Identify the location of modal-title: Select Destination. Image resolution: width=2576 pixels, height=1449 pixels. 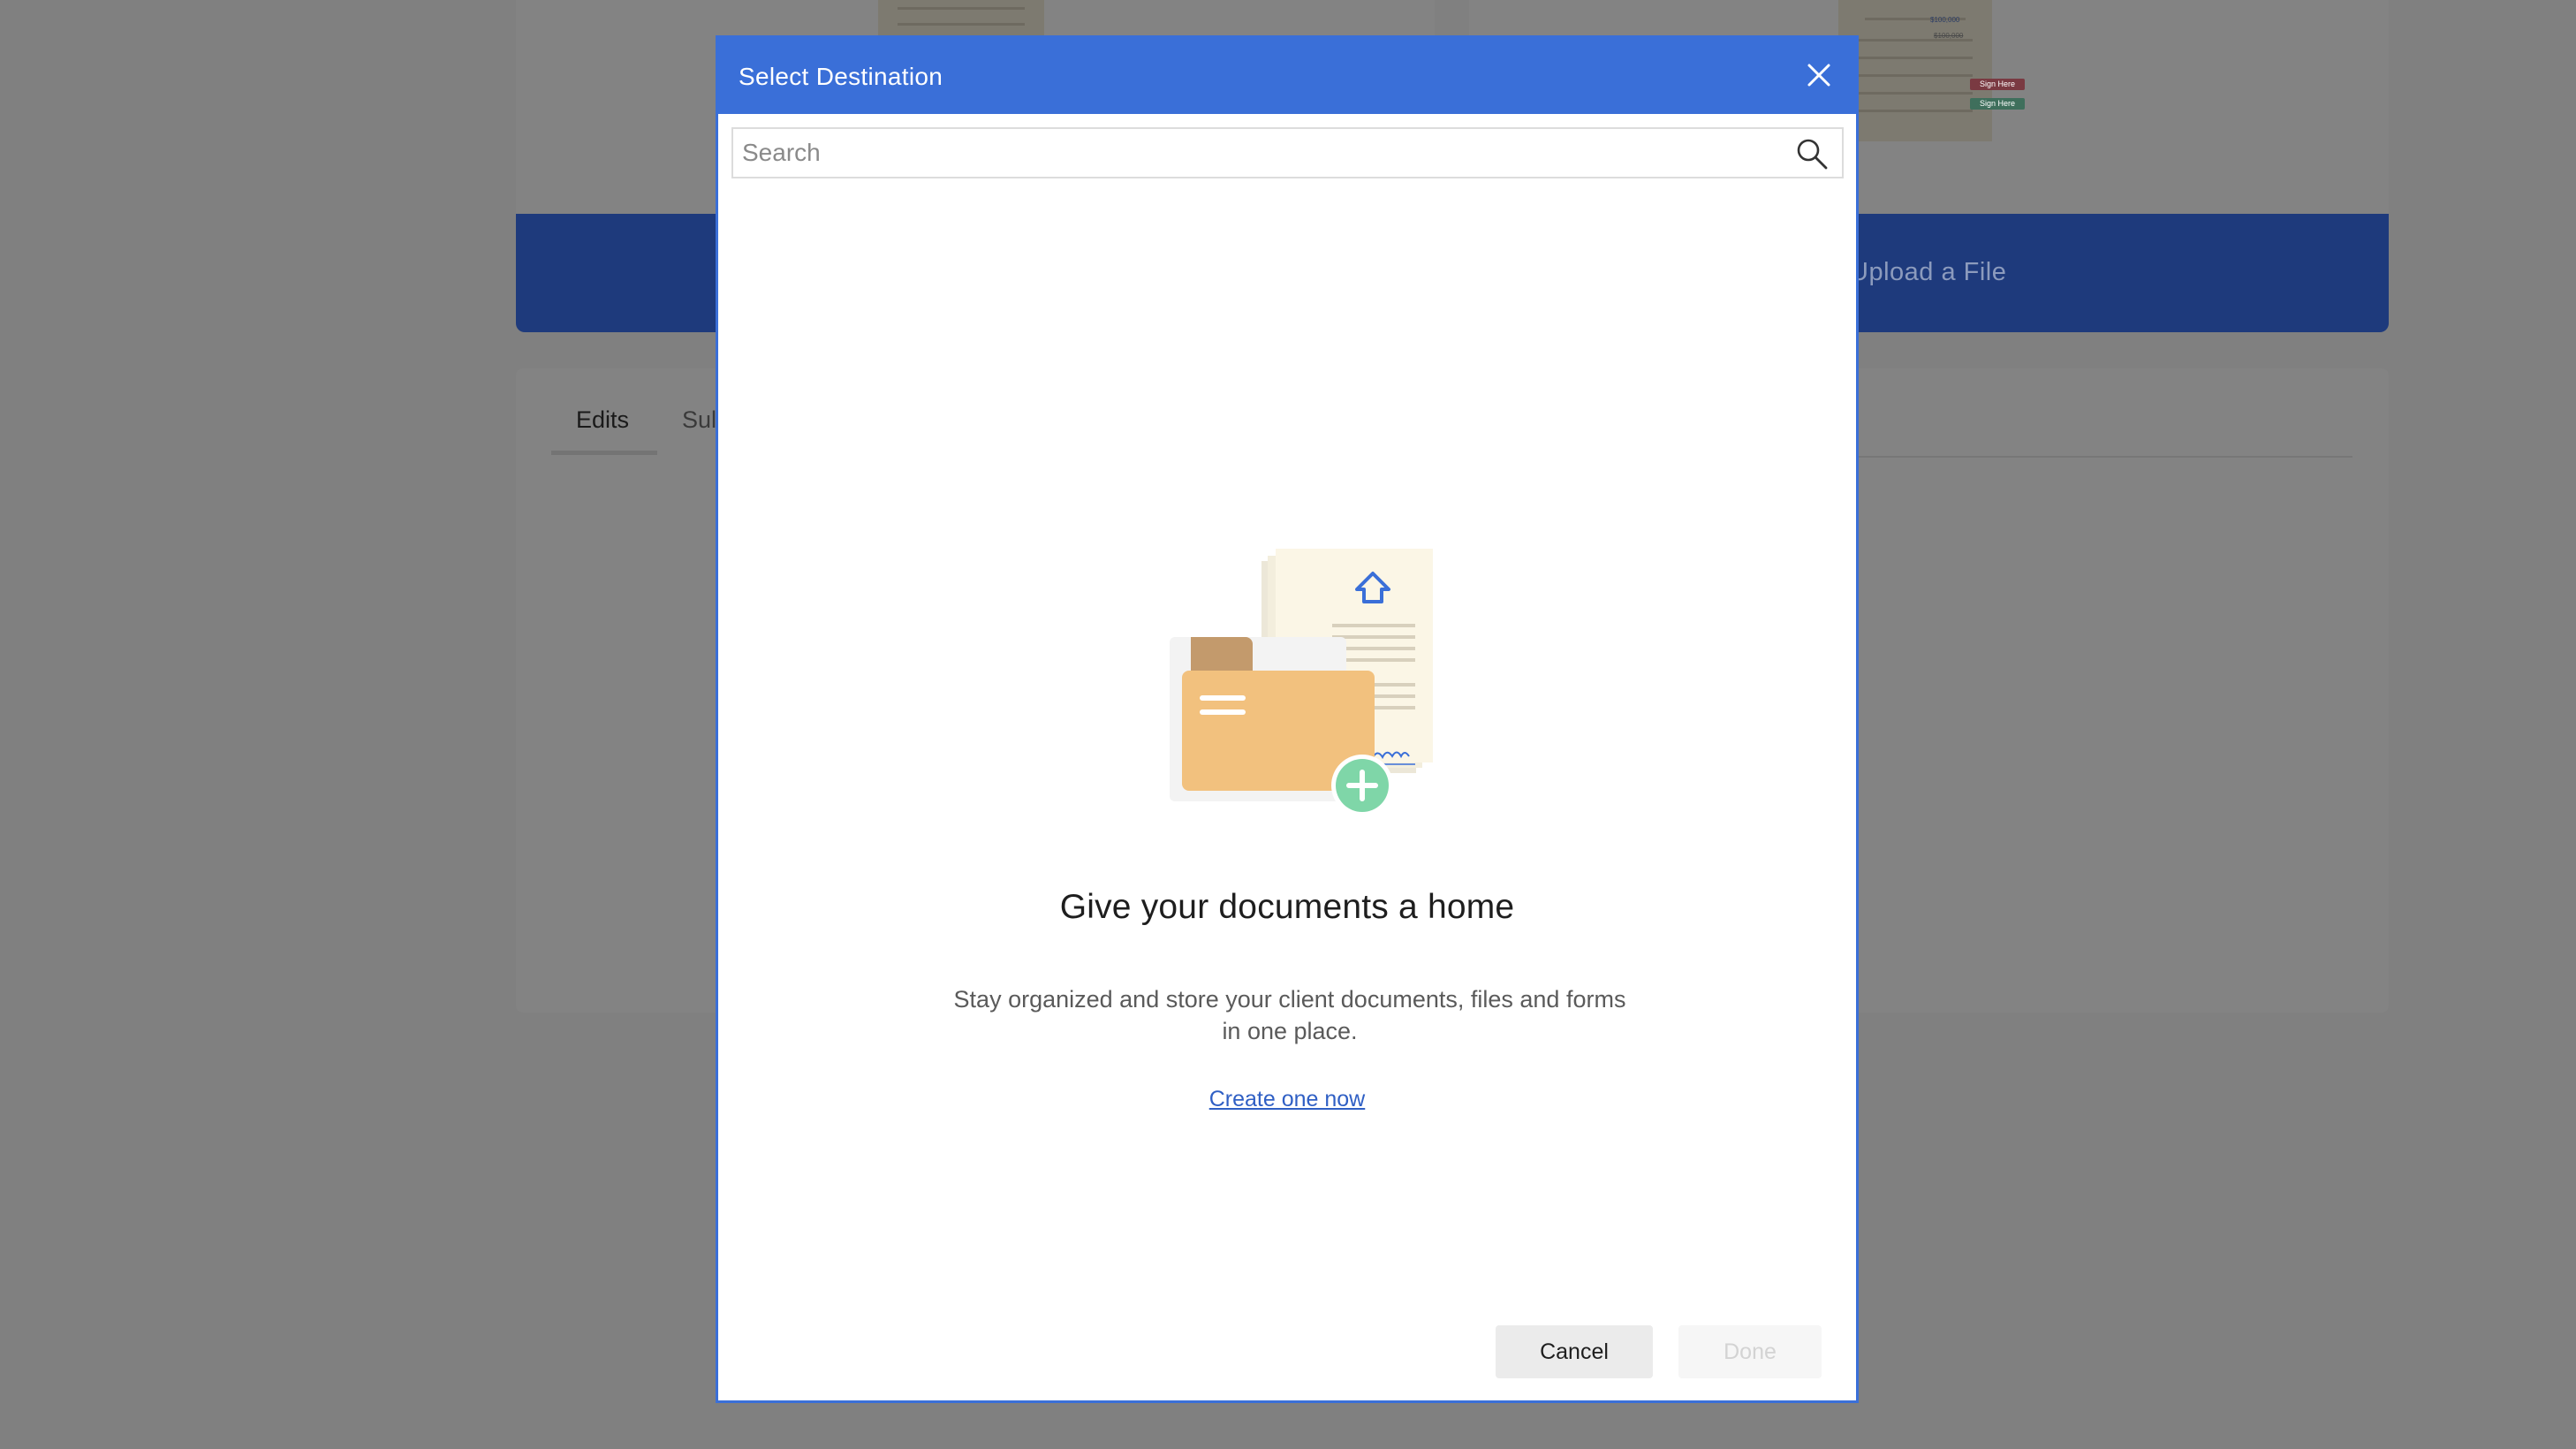
(841, 76).